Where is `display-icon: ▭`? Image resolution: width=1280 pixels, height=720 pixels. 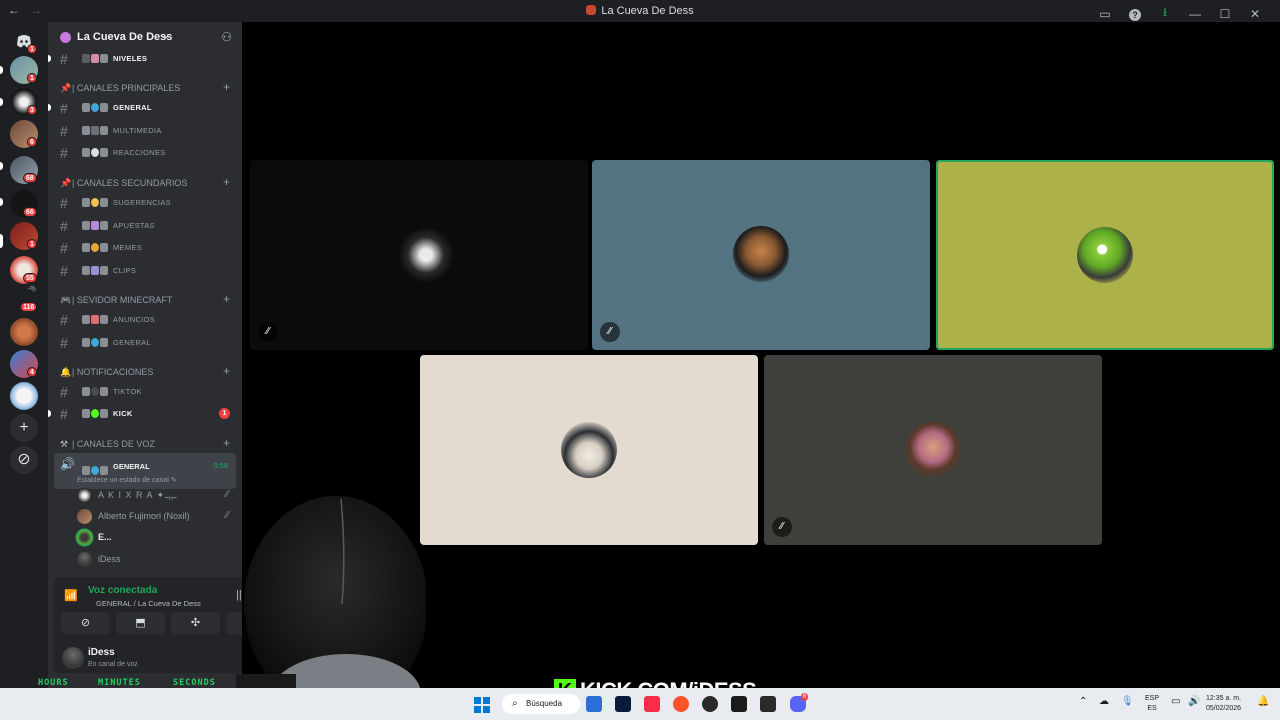 display-icon: ▭ is located at coordinates (1175, 701).